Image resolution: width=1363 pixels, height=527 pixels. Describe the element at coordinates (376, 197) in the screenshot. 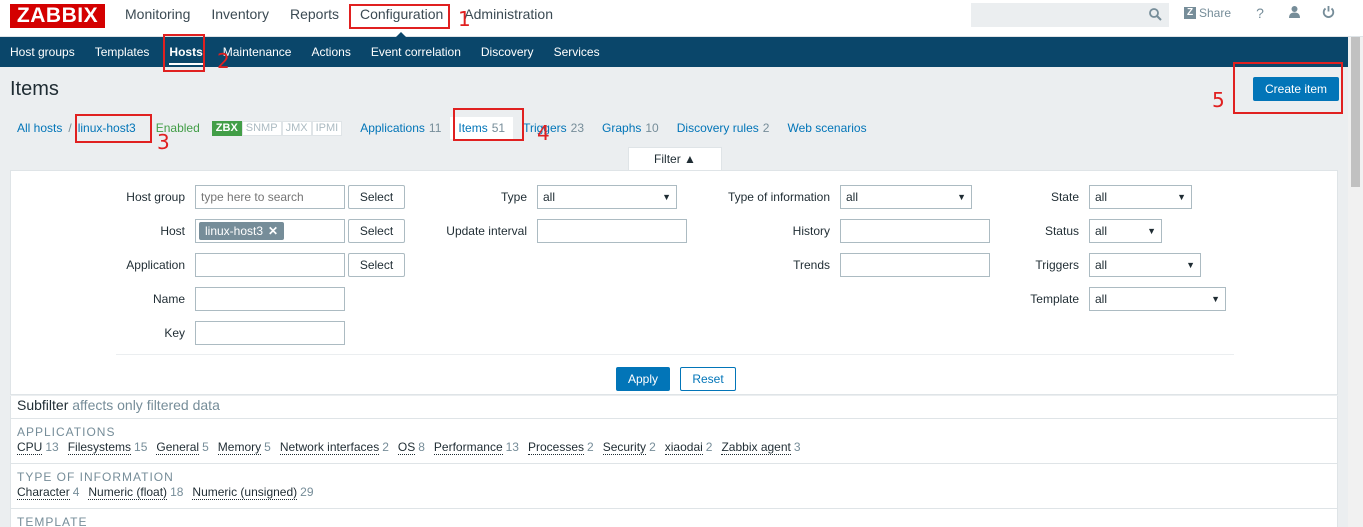

I see `host-group-select-button: Select` at that location.